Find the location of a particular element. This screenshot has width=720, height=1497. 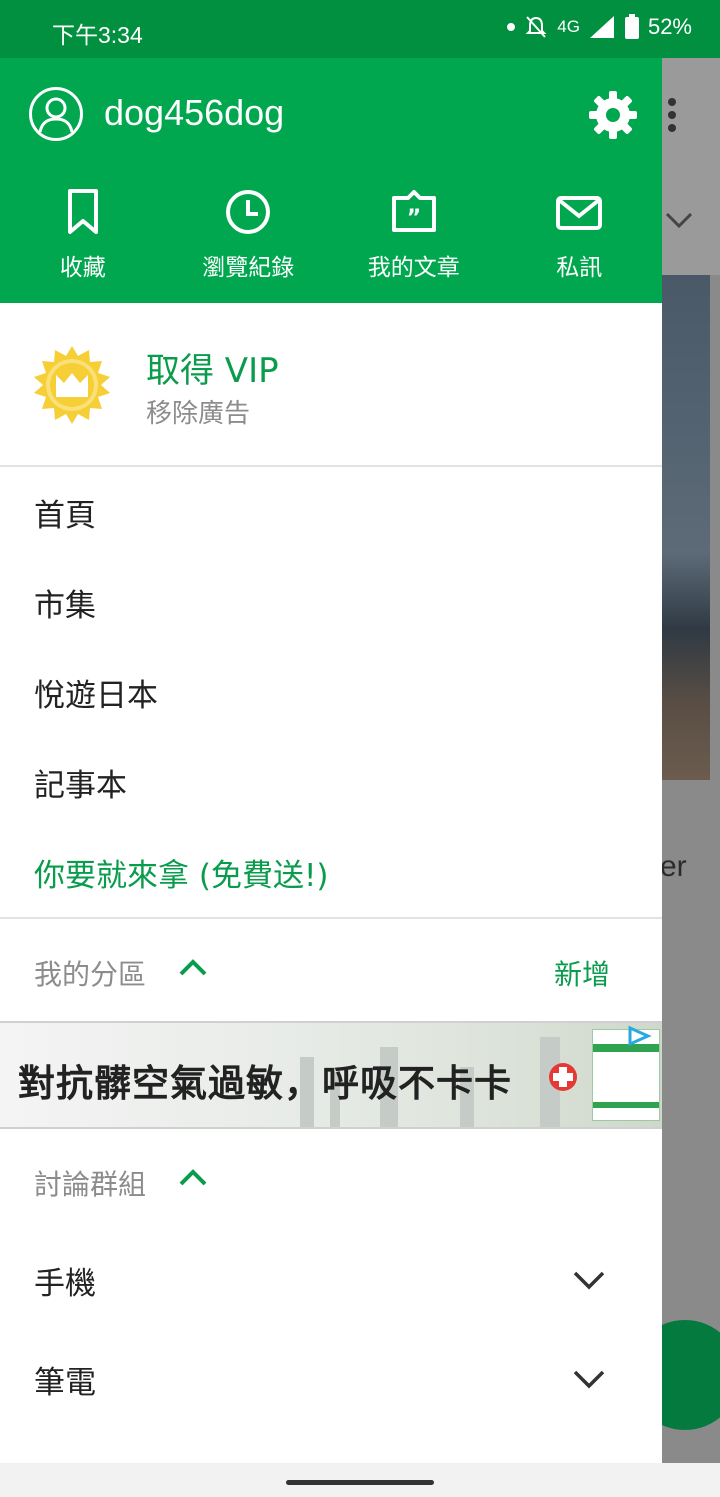

vip-title: 取得 VIP is located at coordinates (212, 371).